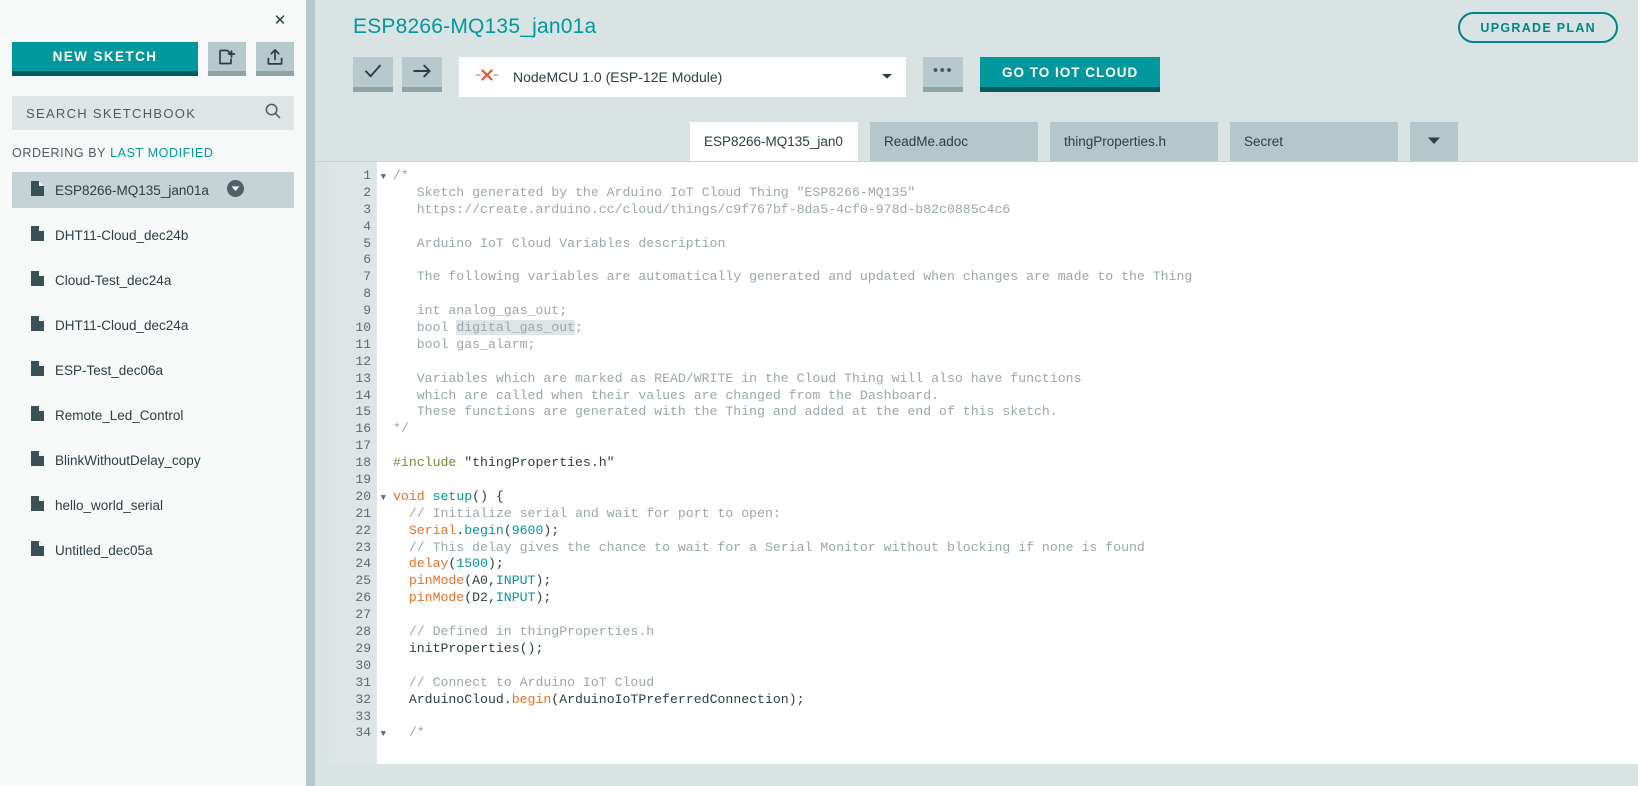 The image size is (1638, 786). Describe the element at coordinates (363, 581) in the screenshot. I see `line-number: 25` at that location.